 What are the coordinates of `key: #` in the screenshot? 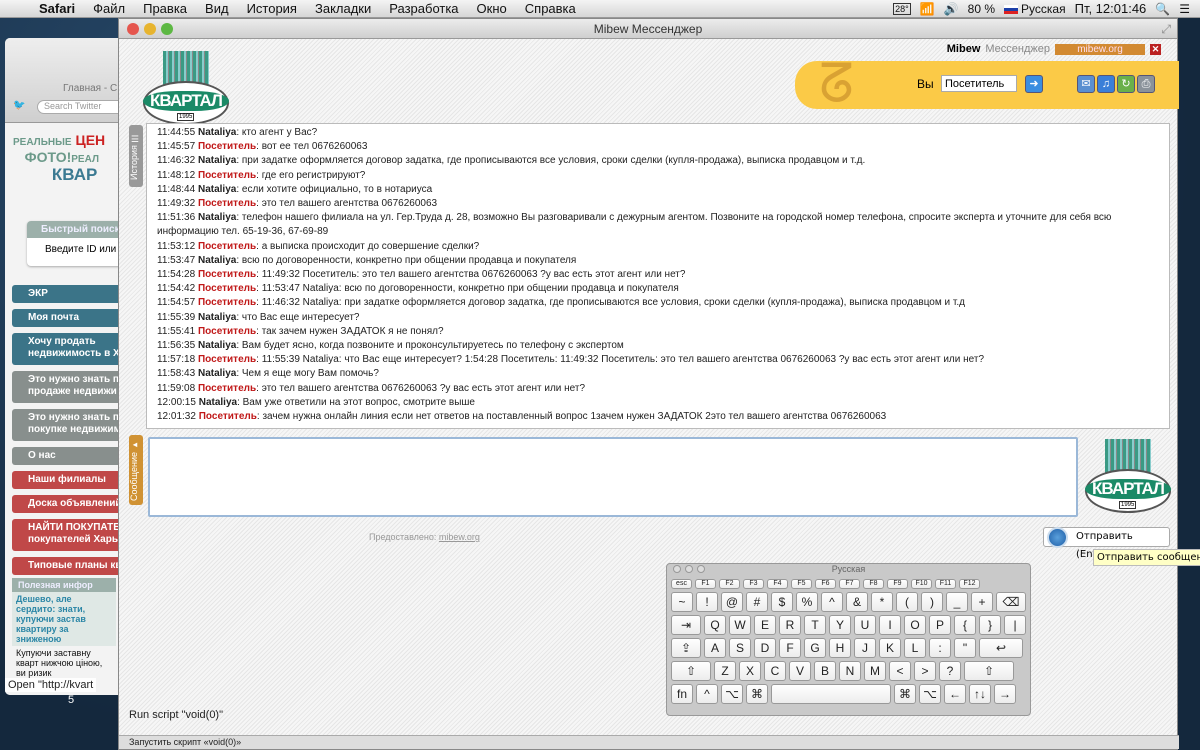 It's located at (757, 602).